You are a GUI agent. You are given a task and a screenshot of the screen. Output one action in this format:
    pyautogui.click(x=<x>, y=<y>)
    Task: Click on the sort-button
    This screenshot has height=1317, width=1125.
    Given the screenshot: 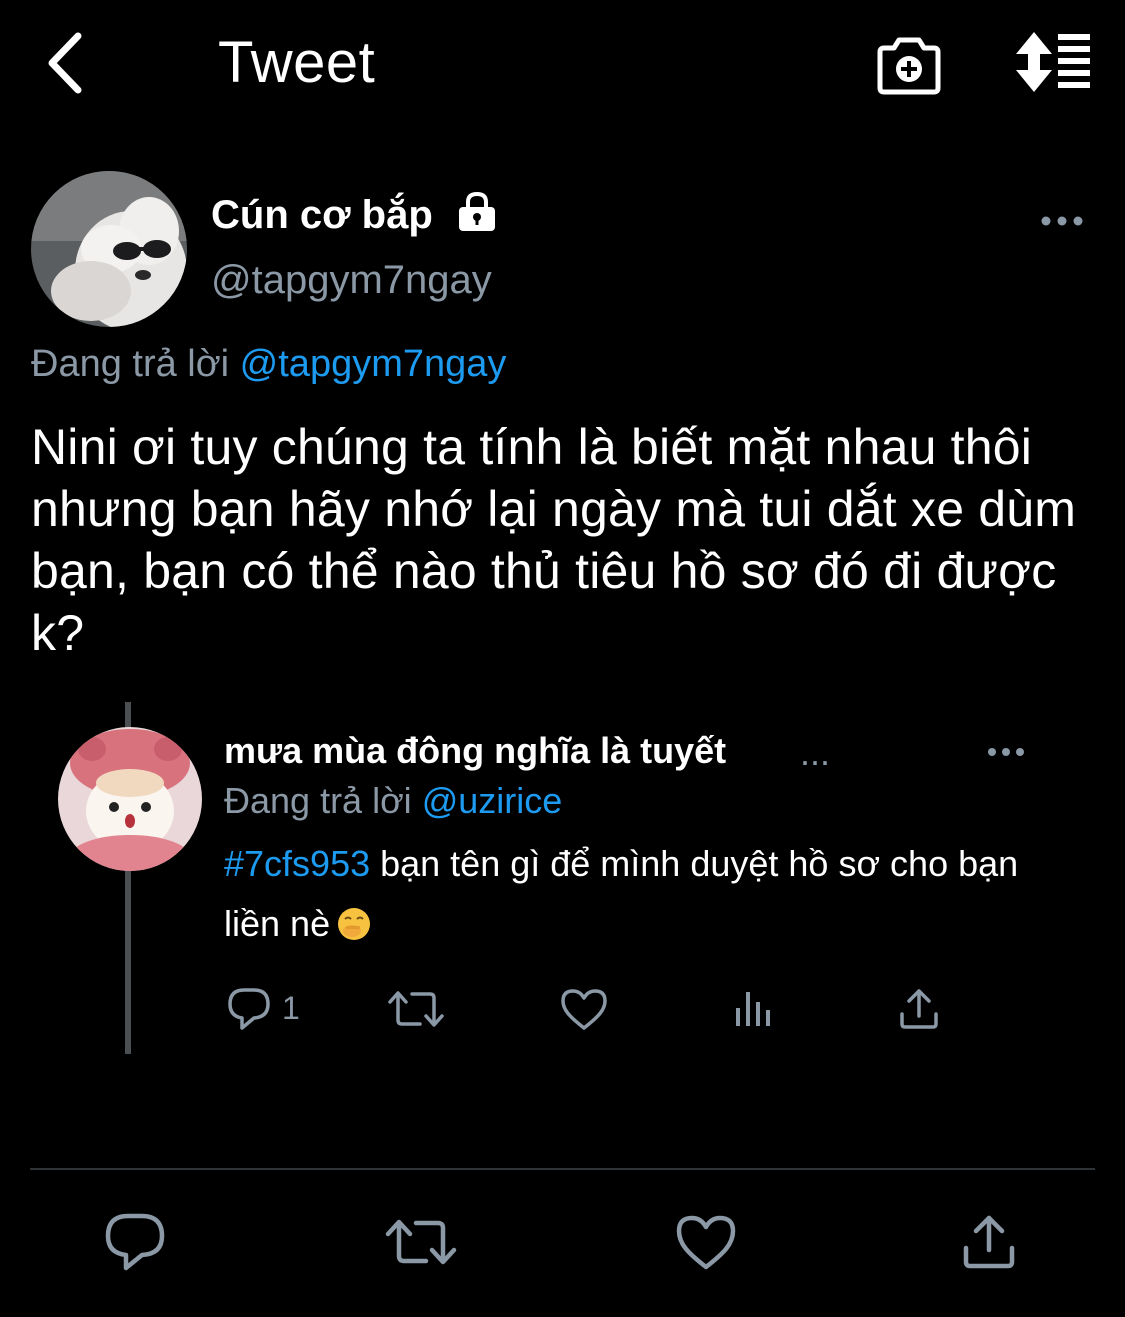 What is the action you would take?
    pyautogui.click(x=1053, y=62)
    